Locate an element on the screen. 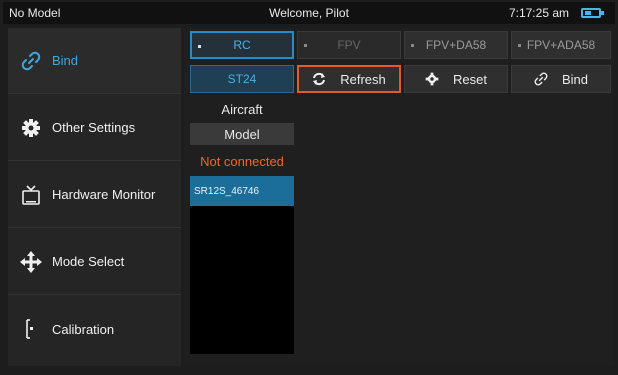 Image resolution: width=618 pixels, height=375 pixels. bind-label: Bind is located at coordinates (575, 79).